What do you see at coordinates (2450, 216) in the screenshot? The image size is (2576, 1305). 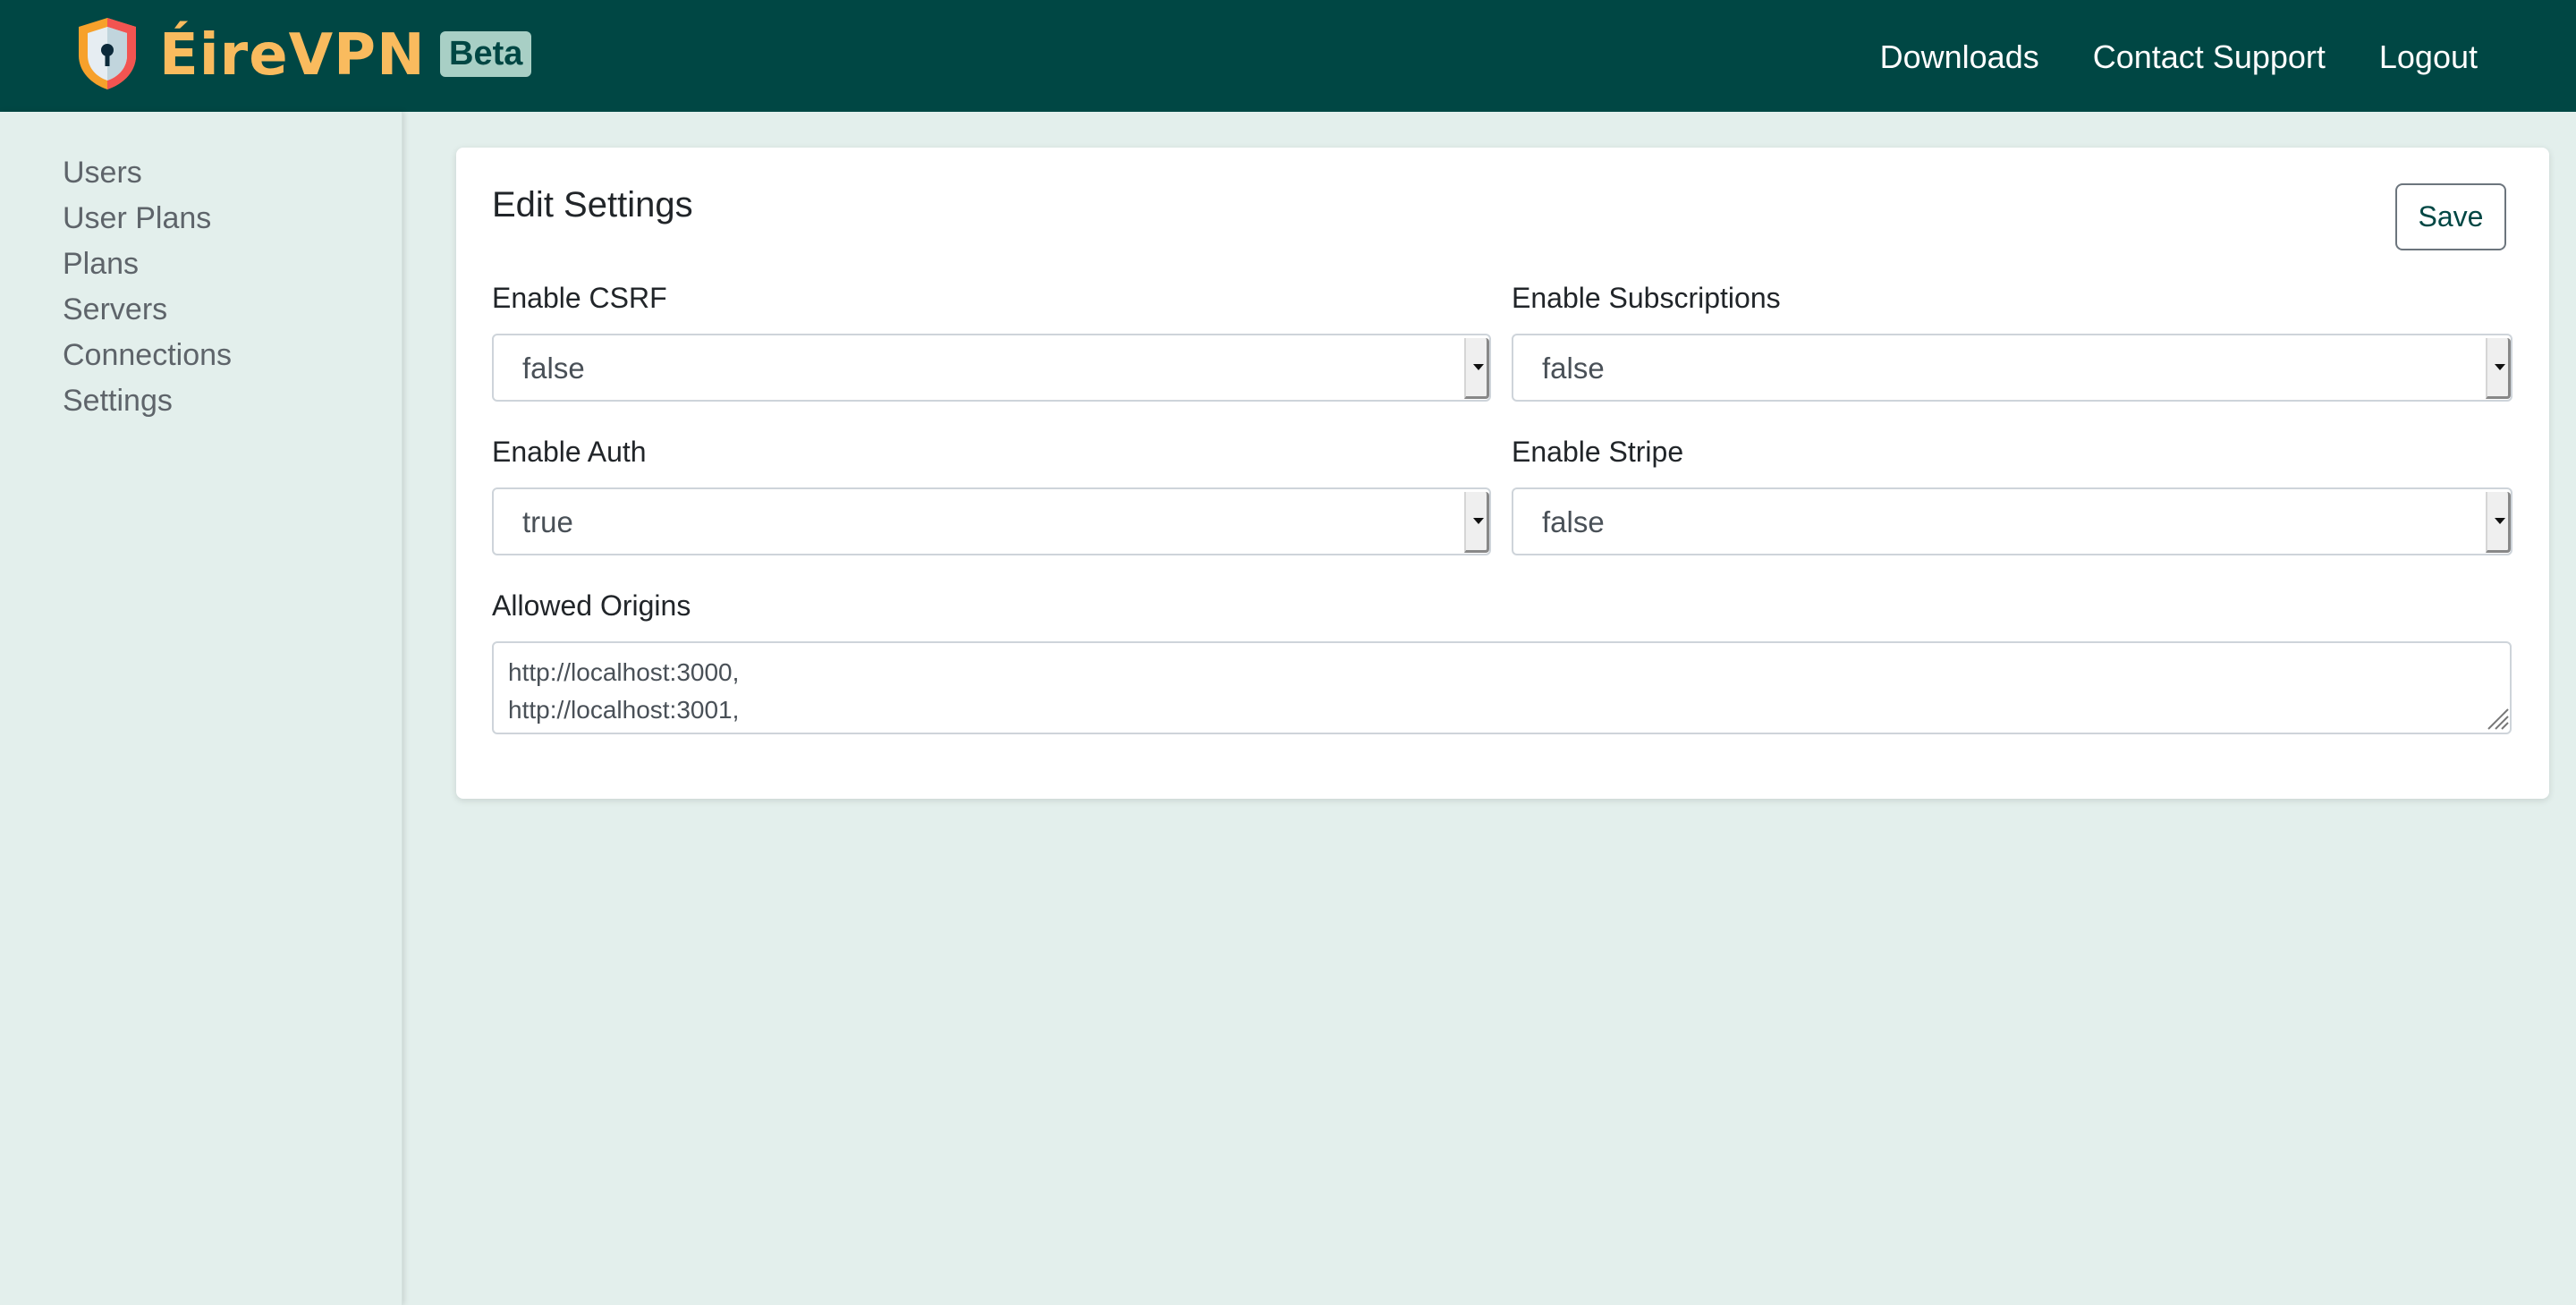 I see `save-button: Save` at bounding box center [2450, 216].